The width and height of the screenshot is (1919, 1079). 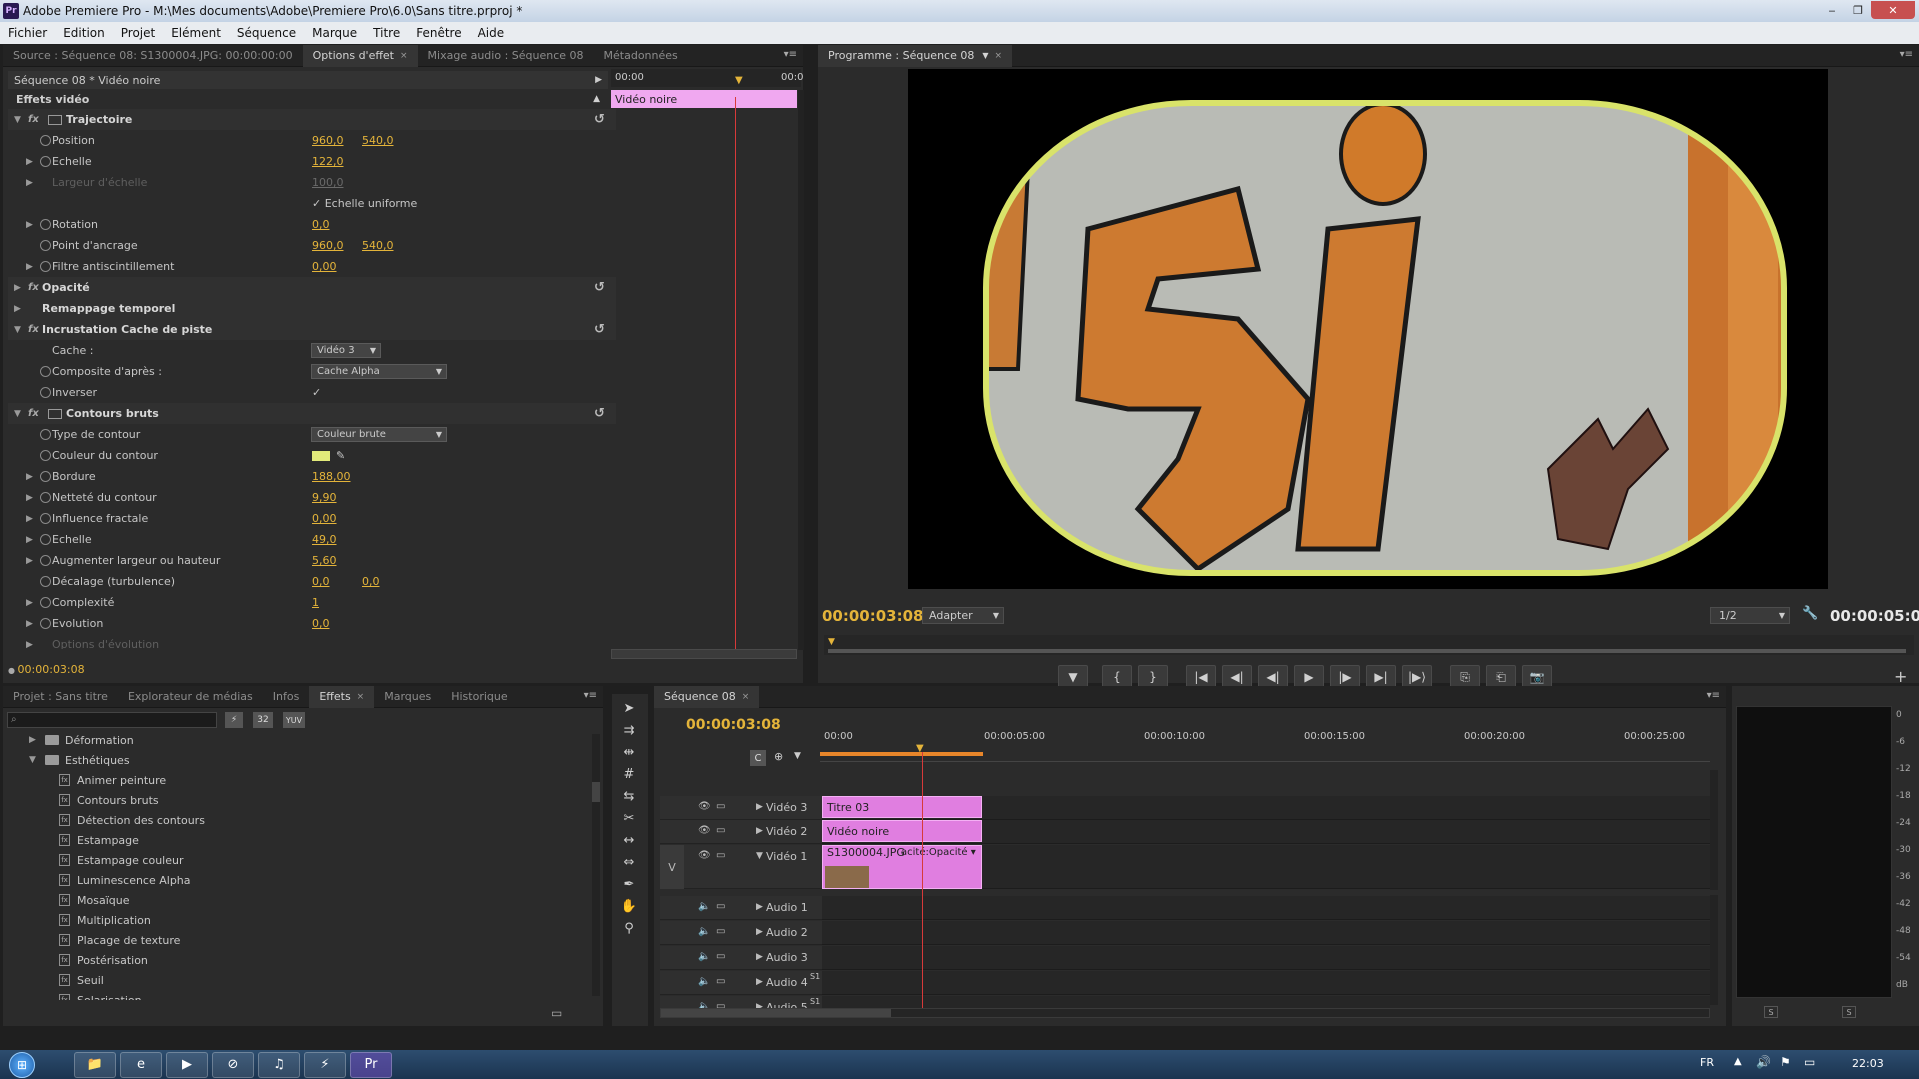 I want to click on effect-property-row: ▶ Netteté du contour 9,90, so click(x=312, y=497).